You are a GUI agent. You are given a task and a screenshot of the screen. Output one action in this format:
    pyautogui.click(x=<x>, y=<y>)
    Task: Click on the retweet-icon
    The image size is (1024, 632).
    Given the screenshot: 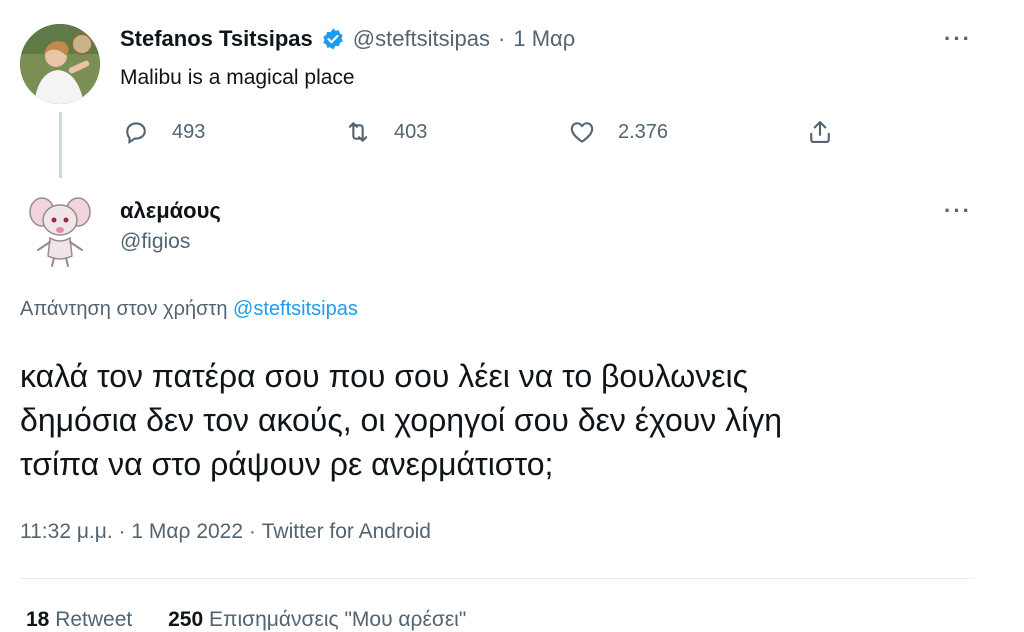 What is the action you would take?
    pyautogui.click(x=358, y=132)
    